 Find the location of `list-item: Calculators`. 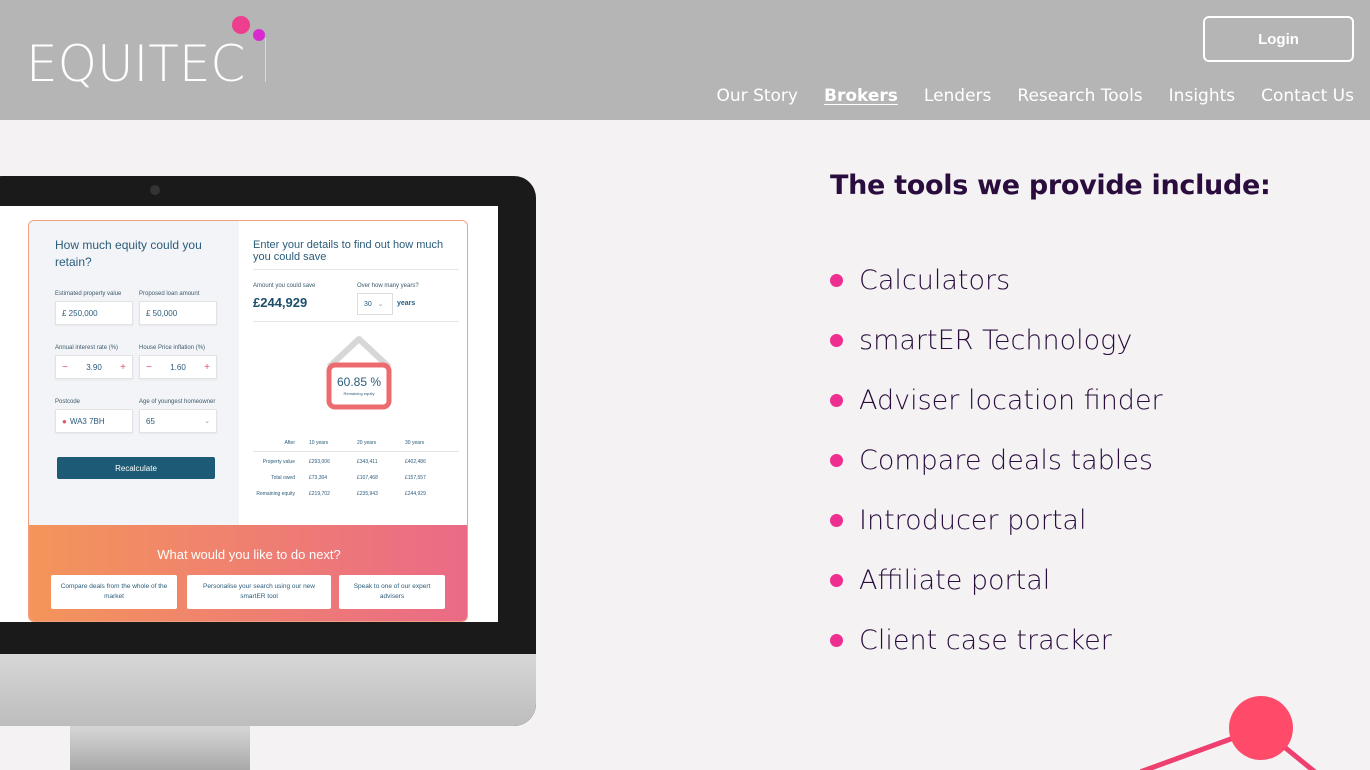

list-item: Calculators is located at coordinates (996, 280).